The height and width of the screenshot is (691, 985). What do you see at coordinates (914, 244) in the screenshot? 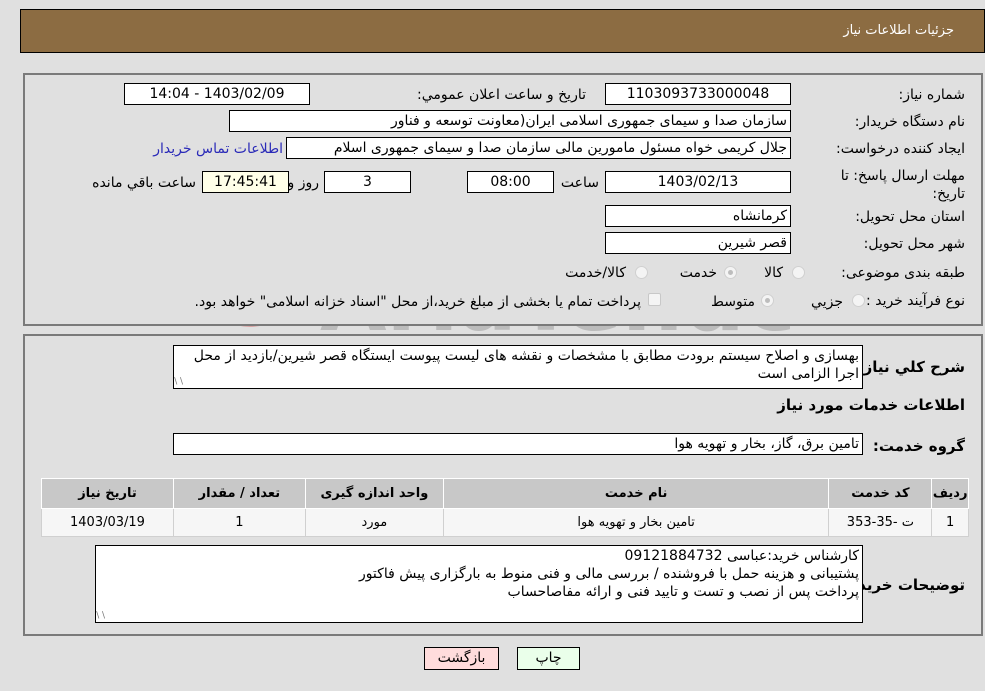
I see `city-label: شهر محل تحویل:` at bounding box center [914, 244].